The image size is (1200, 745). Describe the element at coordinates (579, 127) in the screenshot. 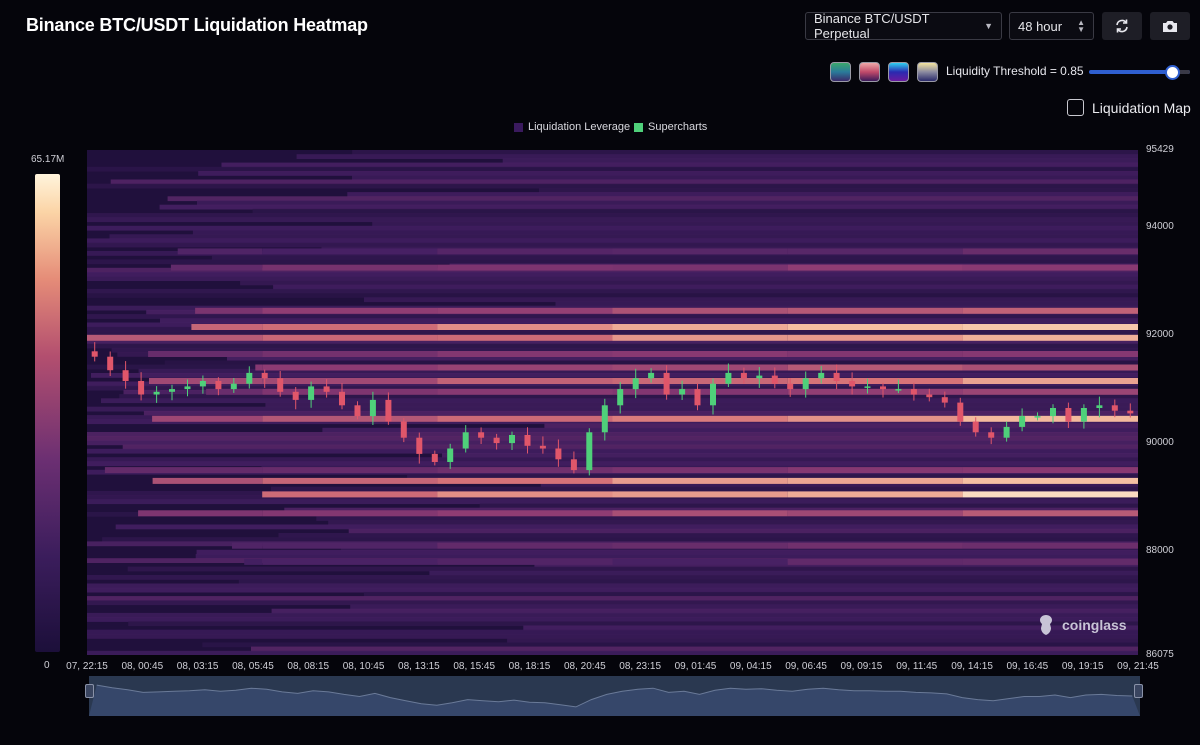

I see `legend-label: Liquidation Leverage` at that location.